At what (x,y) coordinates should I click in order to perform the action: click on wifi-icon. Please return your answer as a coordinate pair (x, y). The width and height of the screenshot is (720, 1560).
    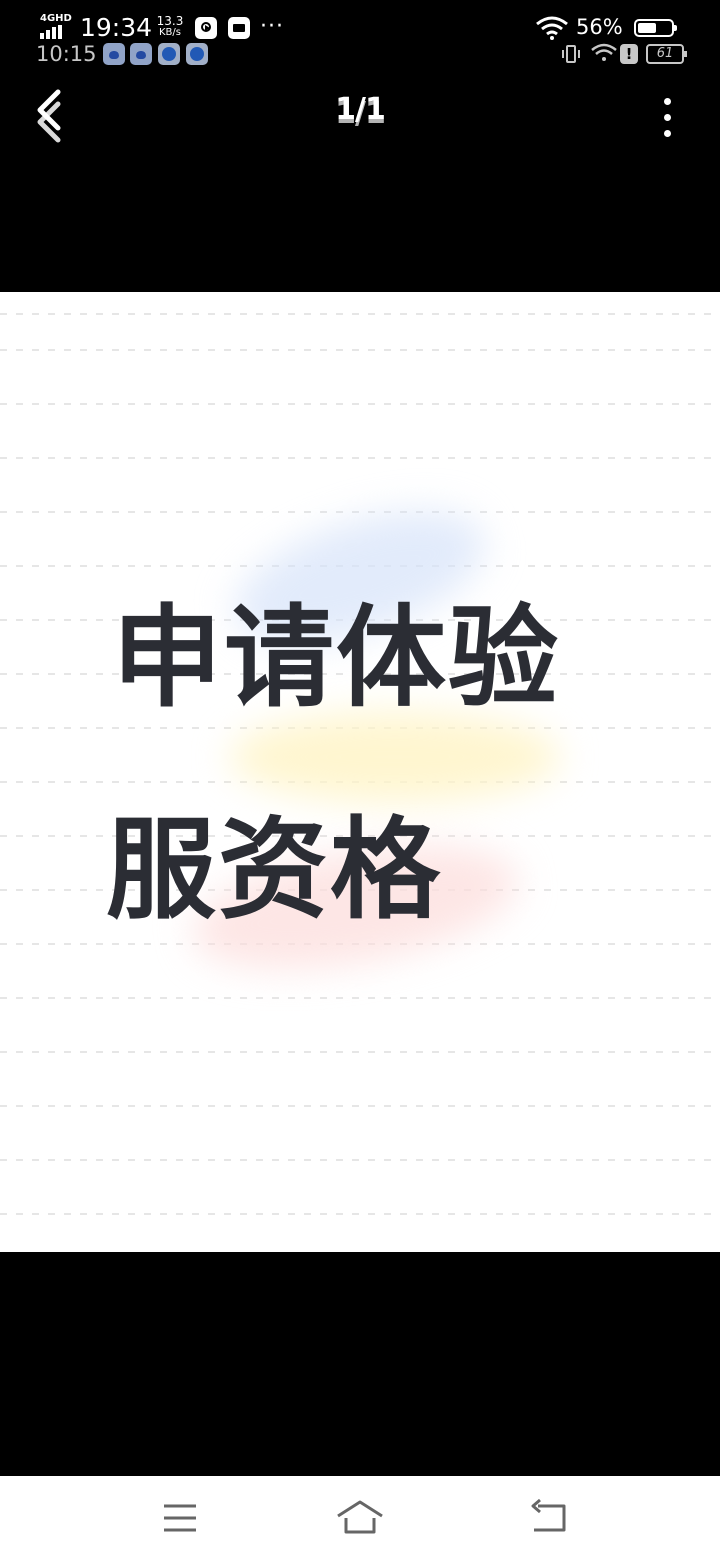
    Looking at the image, I should click on (552, 28).